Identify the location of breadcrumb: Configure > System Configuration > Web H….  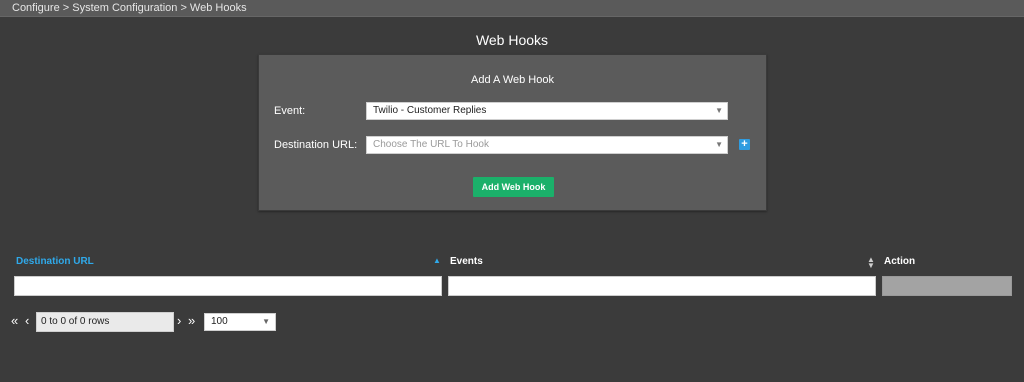
(129, 8).